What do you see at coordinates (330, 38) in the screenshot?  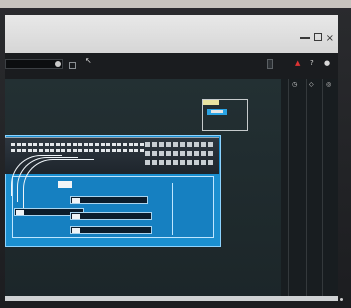 I see `close-icon: ×` at bounding box center [330, 38].